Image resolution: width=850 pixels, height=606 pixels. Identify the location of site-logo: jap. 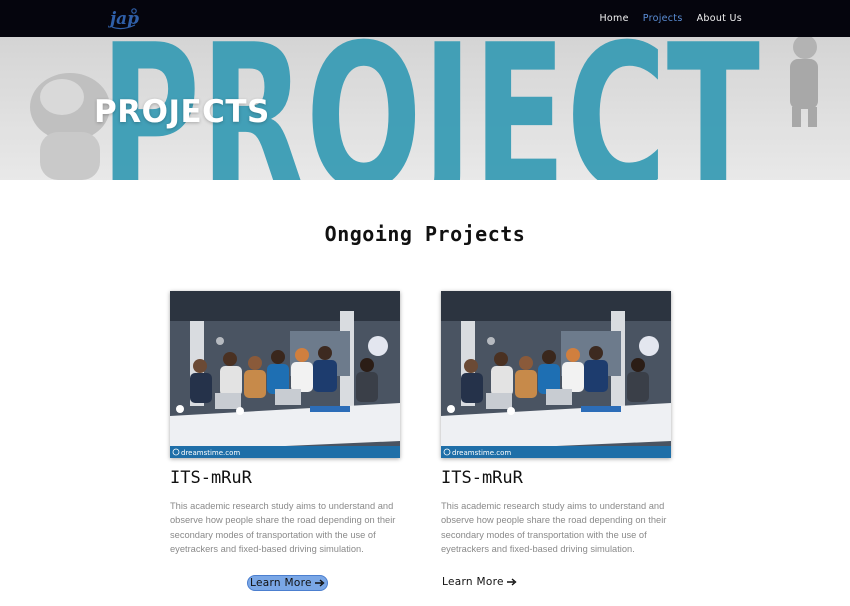
(123, 18).